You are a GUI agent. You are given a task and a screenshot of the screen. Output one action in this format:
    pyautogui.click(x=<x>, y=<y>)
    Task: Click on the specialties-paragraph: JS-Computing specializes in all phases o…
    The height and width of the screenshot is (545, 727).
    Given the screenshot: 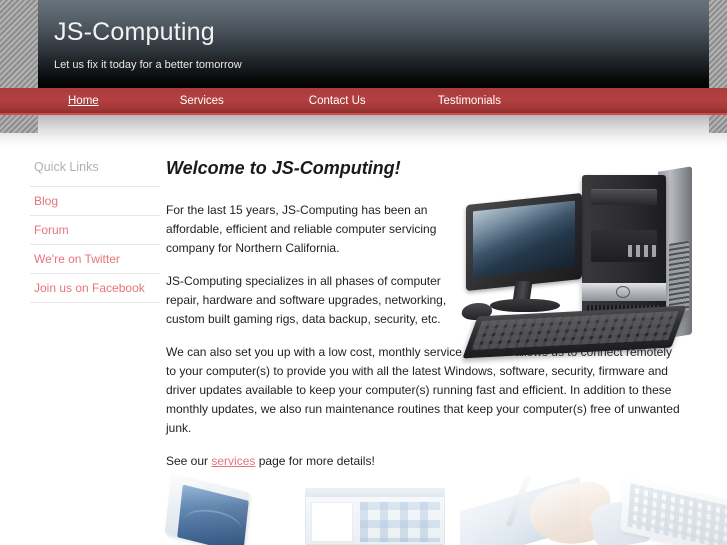 What is the action you would take?
    pyautogui.click(x=306, y=300)
    